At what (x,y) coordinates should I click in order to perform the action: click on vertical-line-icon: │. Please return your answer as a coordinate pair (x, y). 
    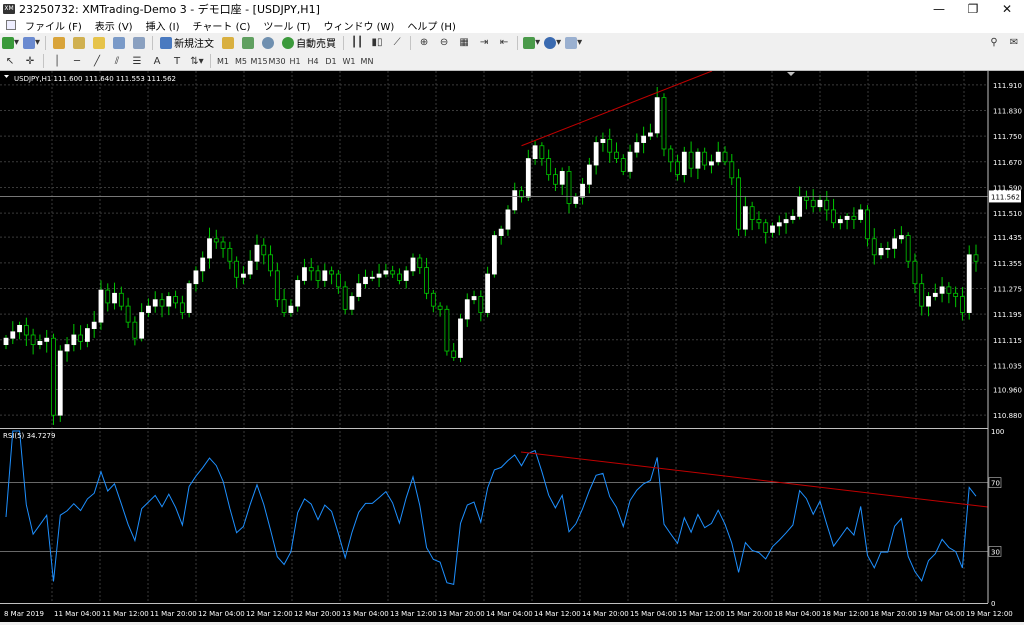
    Looking at the image, I should click on (57, 61).